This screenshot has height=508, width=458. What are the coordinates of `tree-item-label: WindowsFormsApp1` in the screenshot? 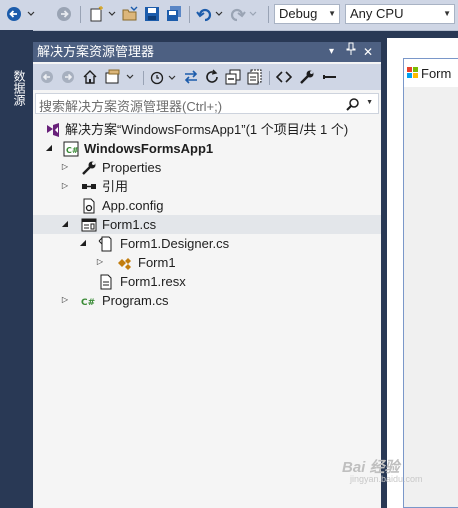 It's located at (149, 148).